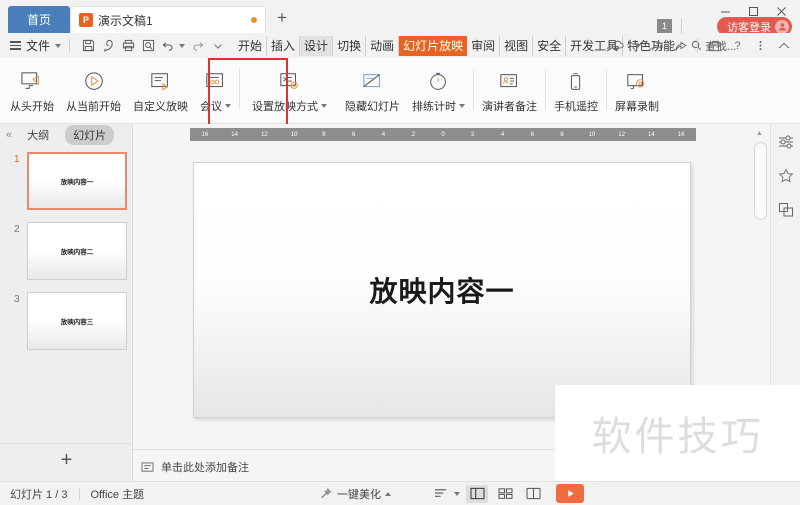  Describe the element at coordinates (282, 19) in the screenshot. I see `new-tab-button: +` at that location.